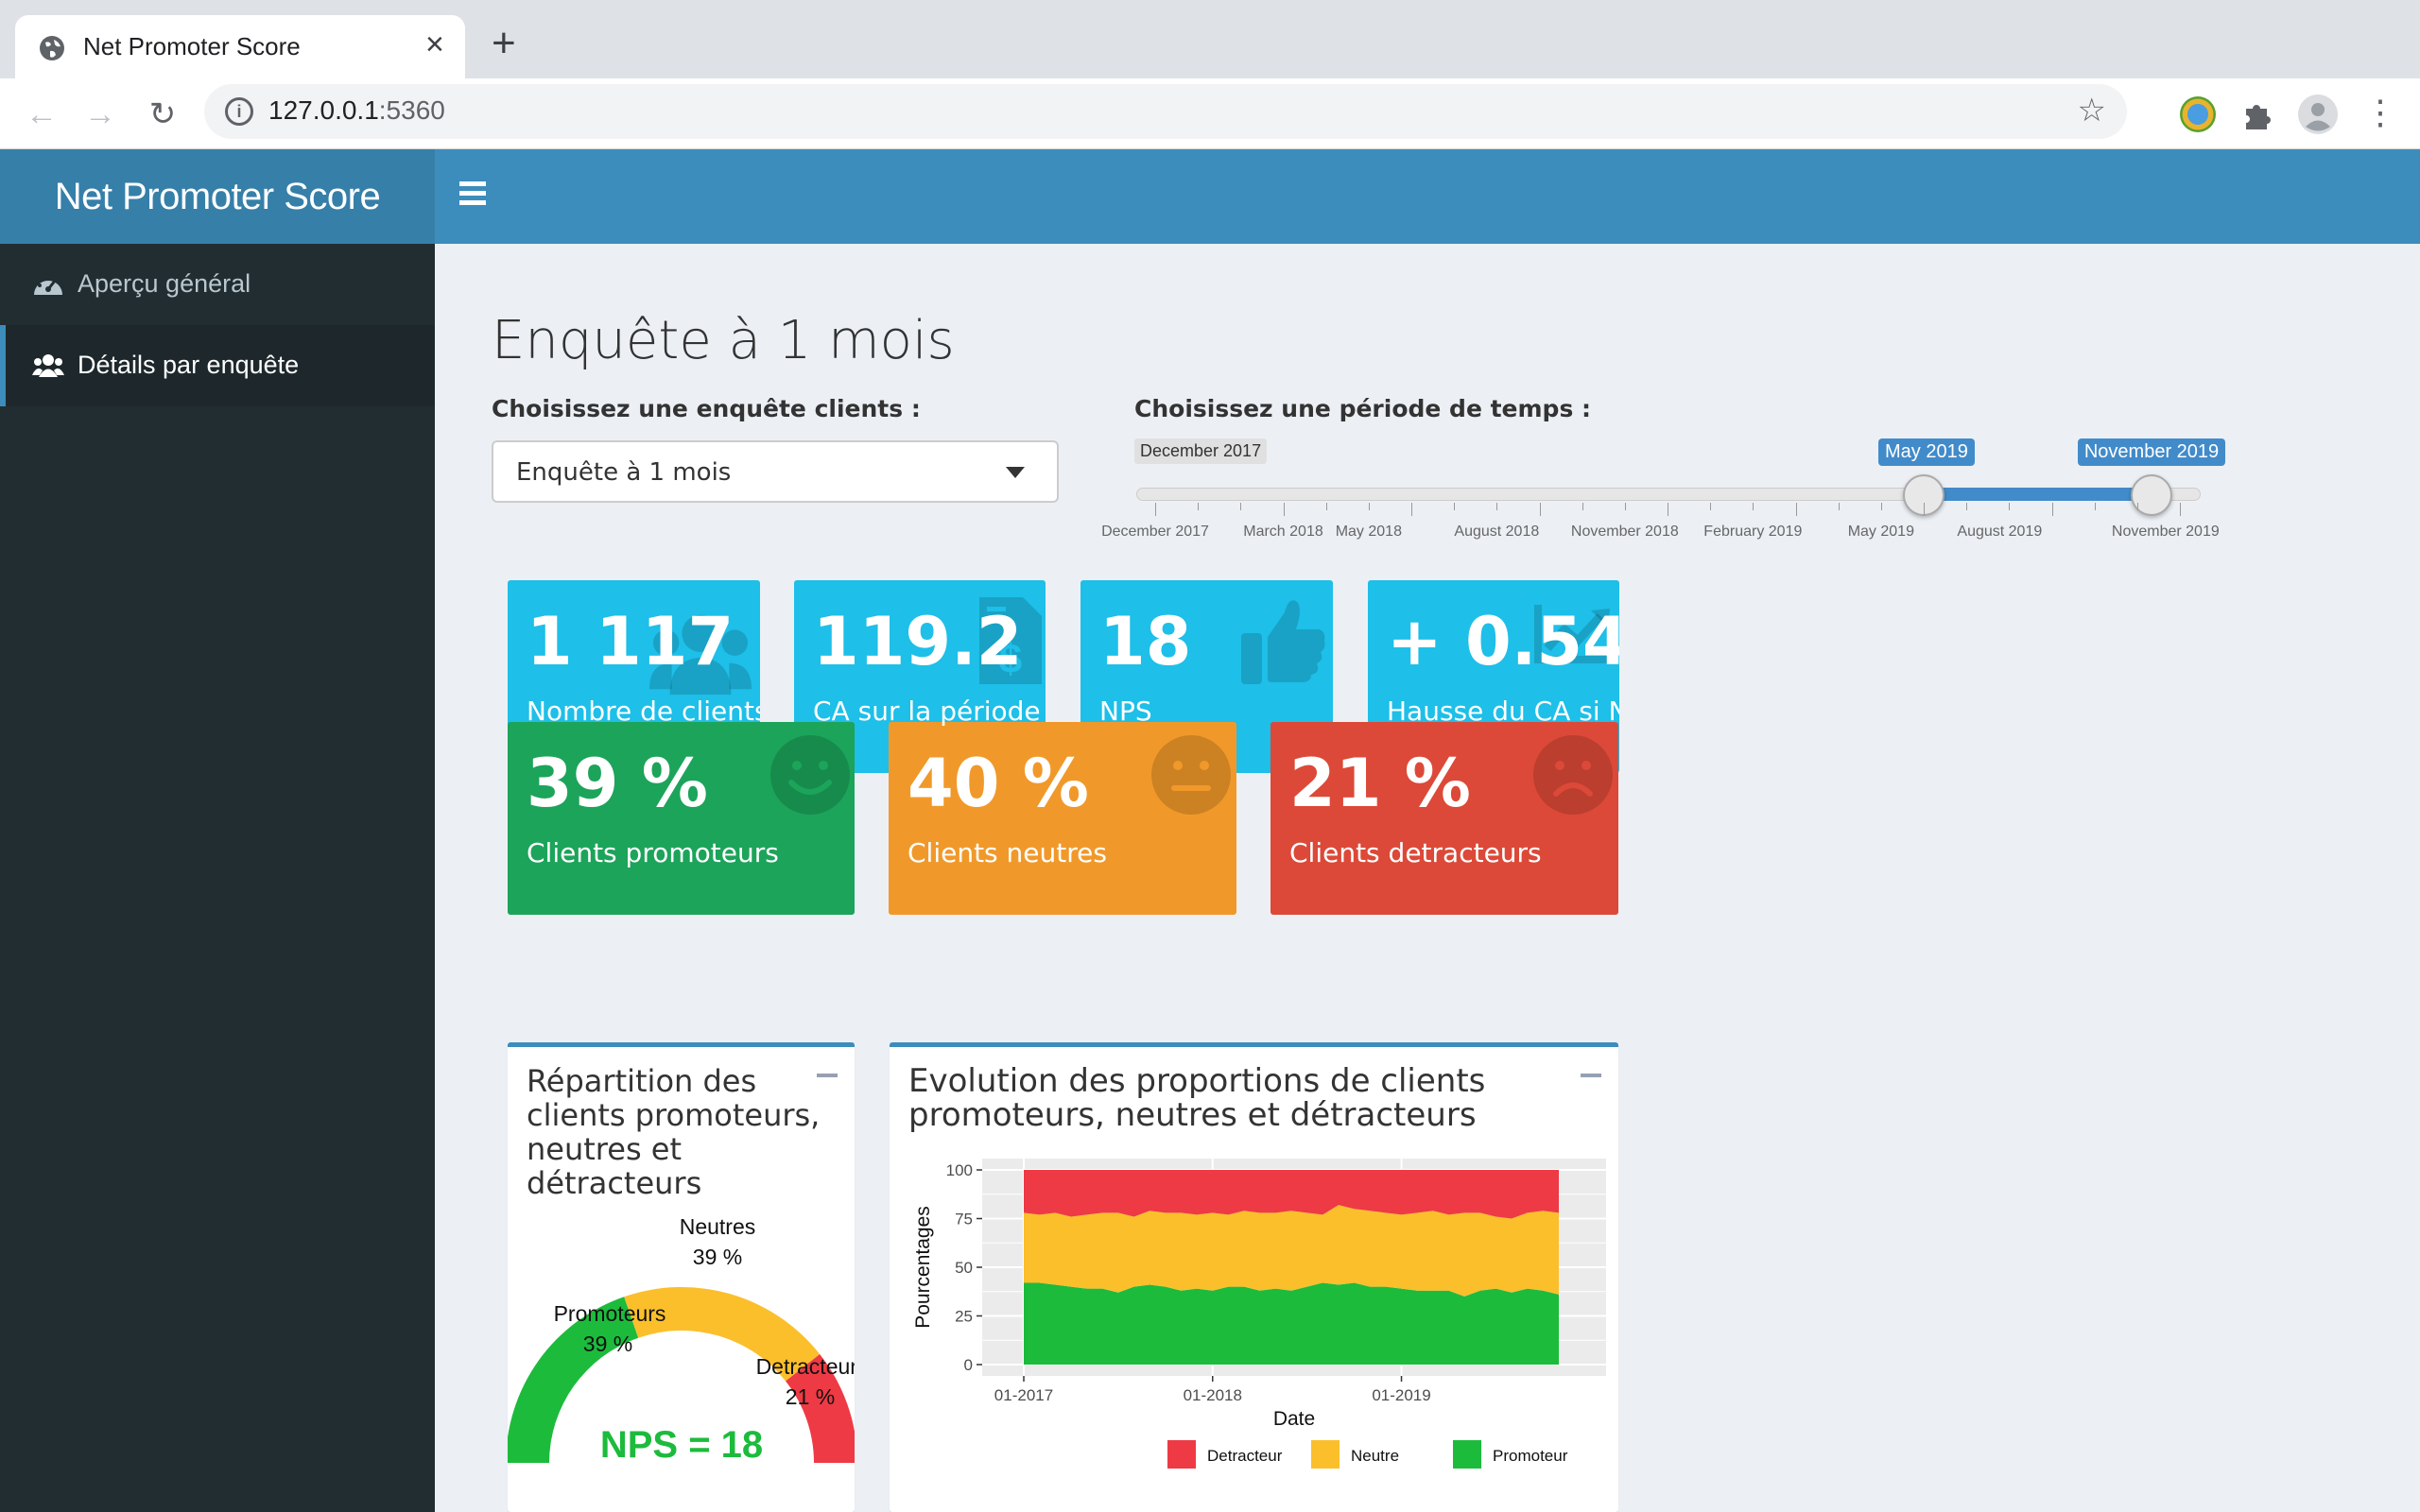  Describe the element at coordinates (2000, 532) in the screenshot. I see `slider-tick-label: August 2019` at that location.